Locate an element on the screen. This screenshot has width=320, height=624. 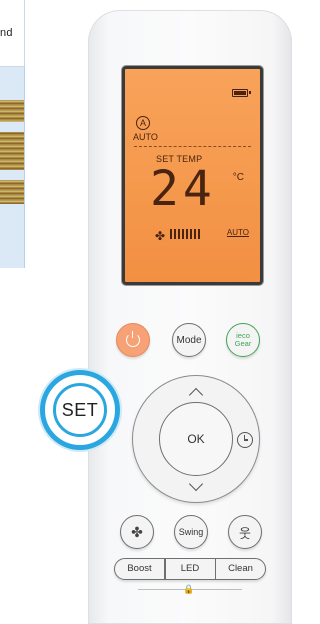
side-card: nd is located at coordinates (12, 33).